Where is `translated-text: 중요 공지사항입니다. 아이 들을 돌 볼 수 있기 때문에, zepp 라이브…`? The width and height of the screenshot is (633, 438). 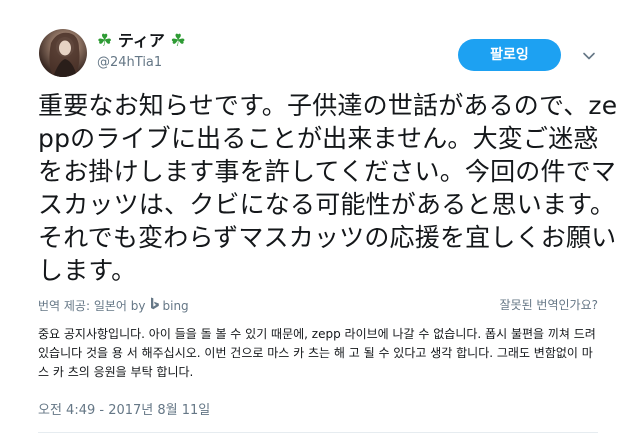 translated-text: 중요 공지사항입니다. 아이 들을 돌 볼 수 있기 때문에, zepp 라이브… is located at coordinates (317, 353).